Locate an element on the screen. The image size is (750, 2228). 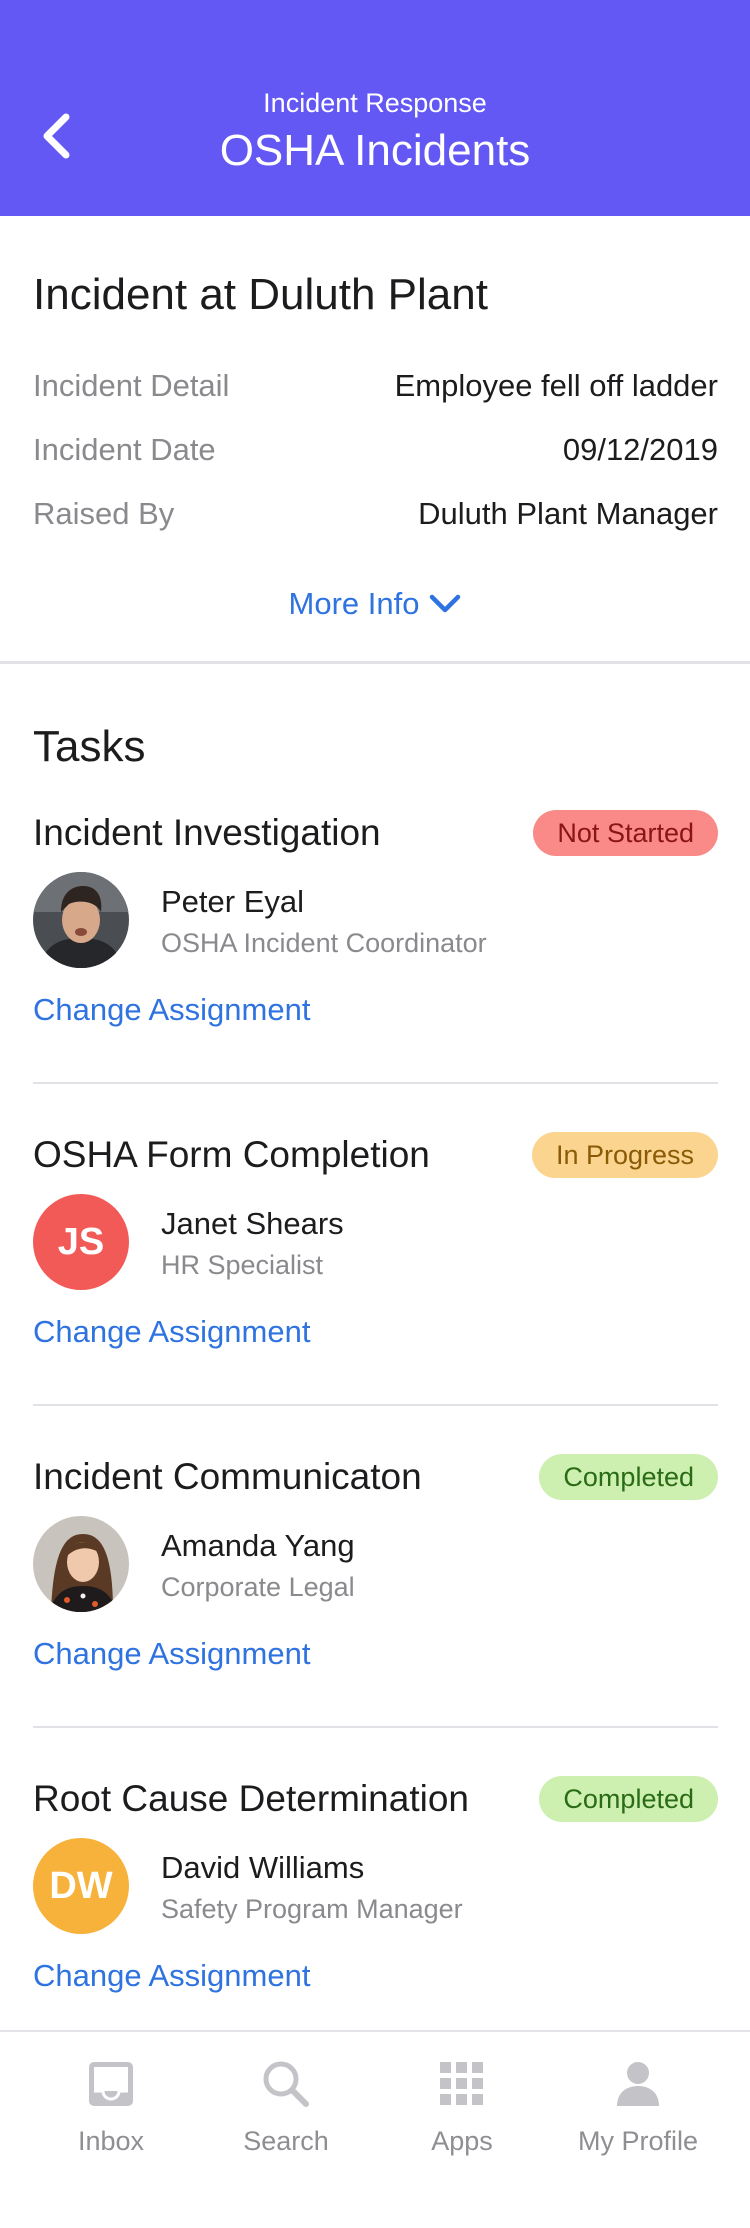
apps-grid-icon is located at coordinates (461, 2083).